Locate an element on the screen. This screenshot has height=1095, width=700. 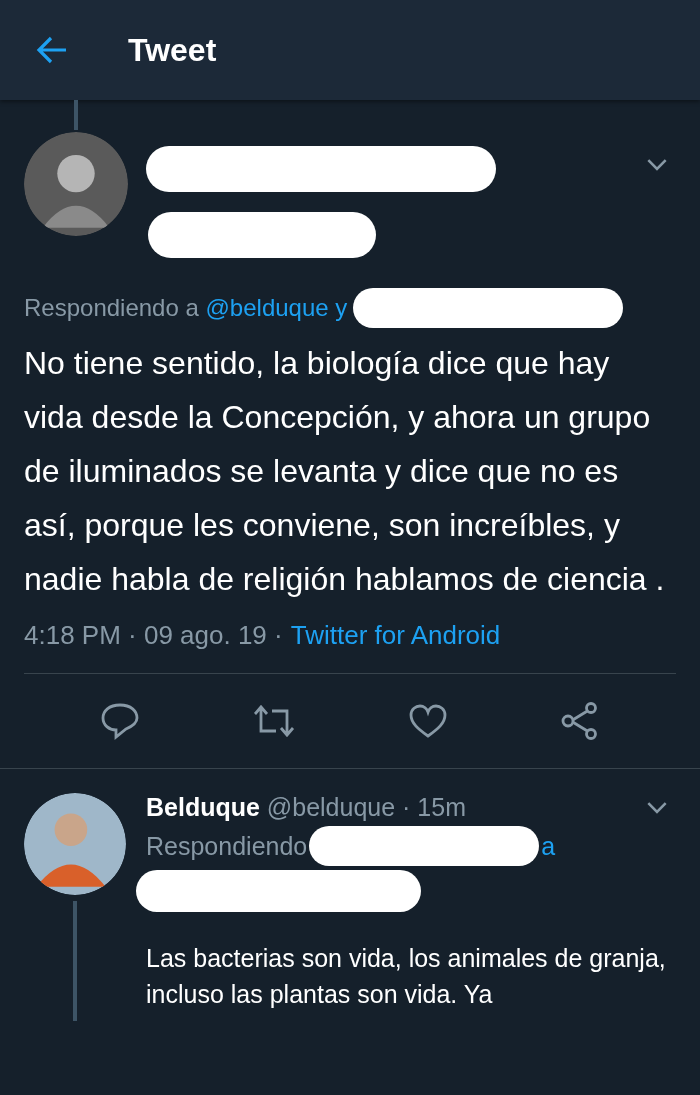
author-handle: @belduque · 15m is located at coordinates (366, 807).